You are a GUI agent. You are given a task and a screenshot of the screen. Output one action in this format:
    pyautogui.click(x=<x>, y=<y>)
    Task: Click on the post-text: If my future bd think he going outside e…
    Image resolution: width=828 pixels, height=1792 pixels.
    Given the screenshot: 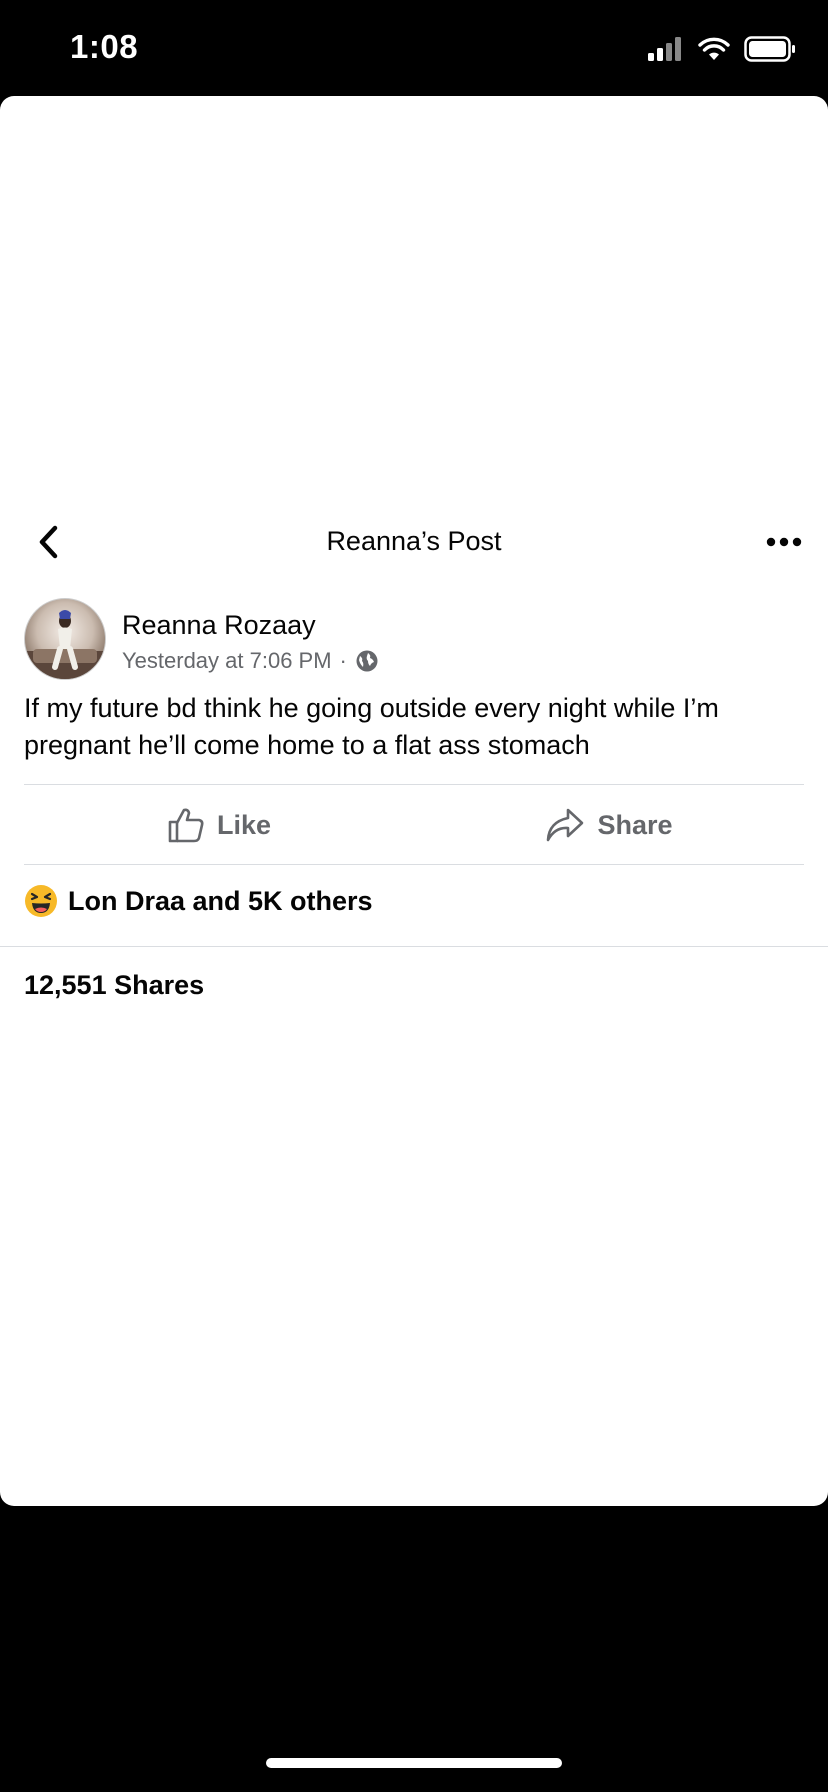 What is the action you would take?
    pyautogui.click(x=371, y=726)
    